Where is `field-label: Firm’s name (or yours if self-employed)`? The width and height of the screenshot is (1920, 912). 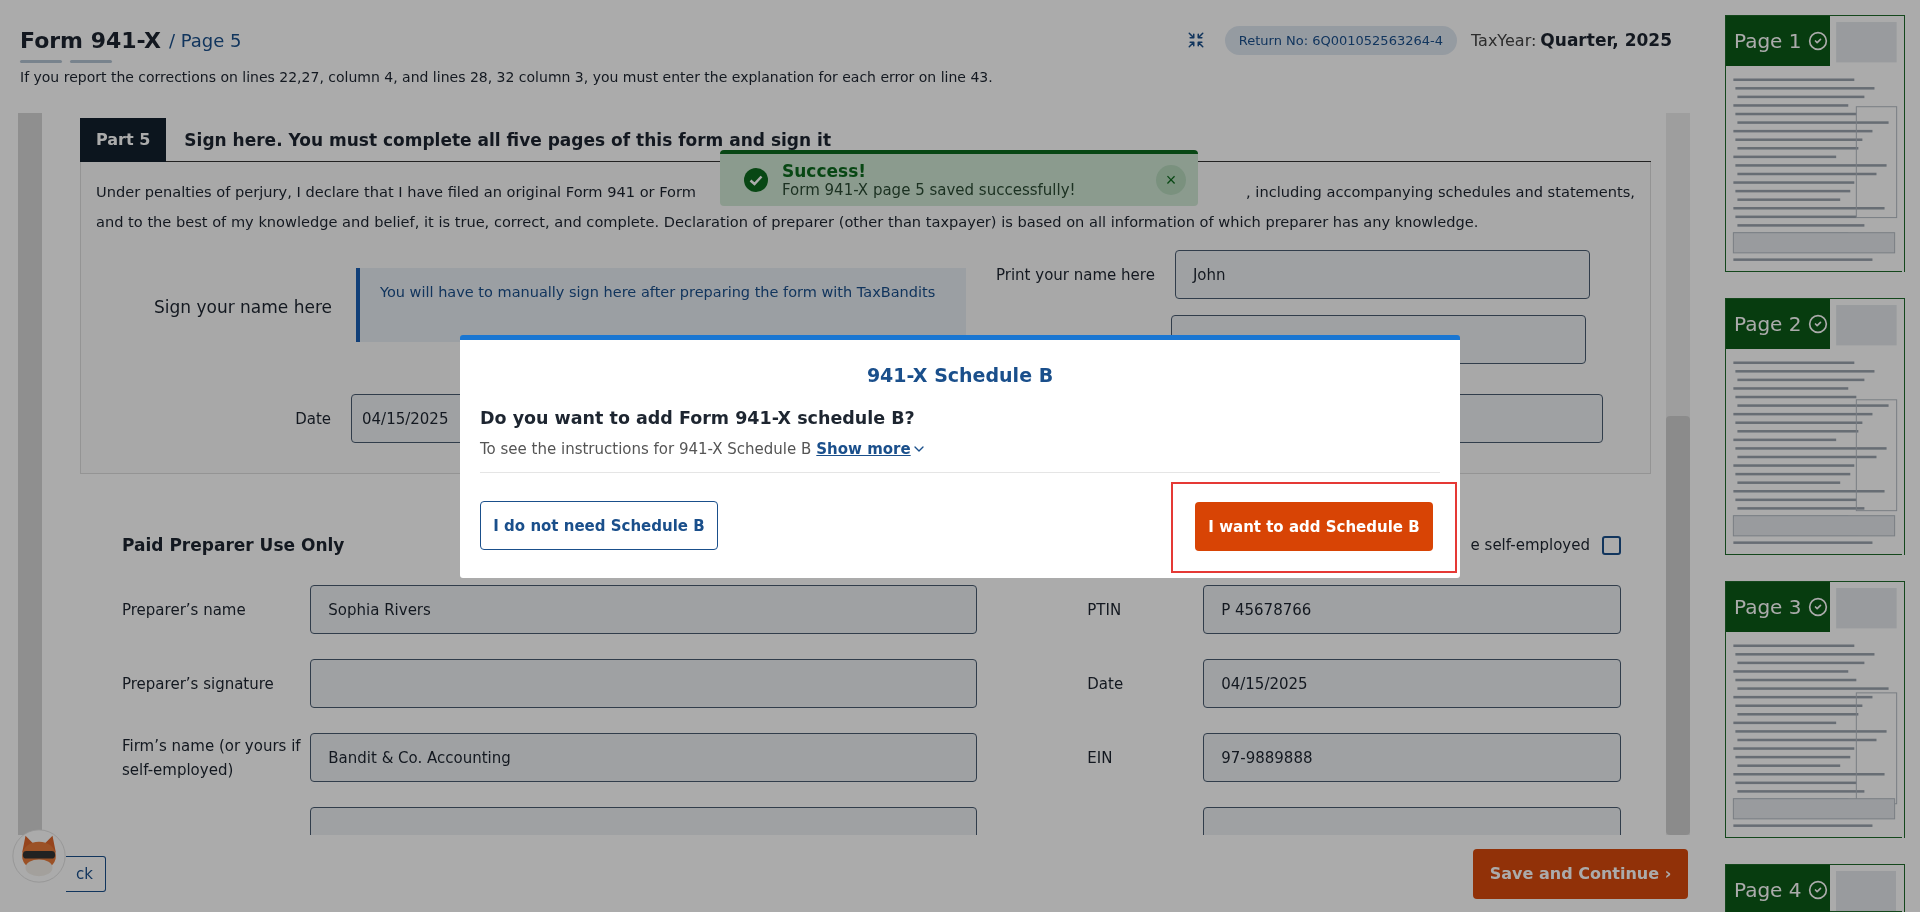 field-label: Firm’s name (or yours if self-employed) is located at coordinates (212, 758).